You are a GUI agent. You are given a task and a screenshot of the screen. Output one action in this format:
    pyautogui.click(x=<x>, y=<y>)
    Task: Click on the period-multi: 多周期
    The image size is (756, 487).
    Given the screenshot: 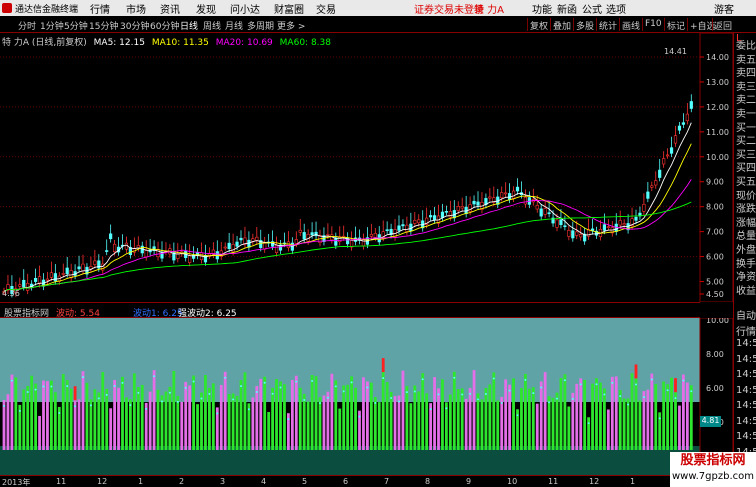 What is the action you would take?
    pyautogui.click(x=260, y=25)
    